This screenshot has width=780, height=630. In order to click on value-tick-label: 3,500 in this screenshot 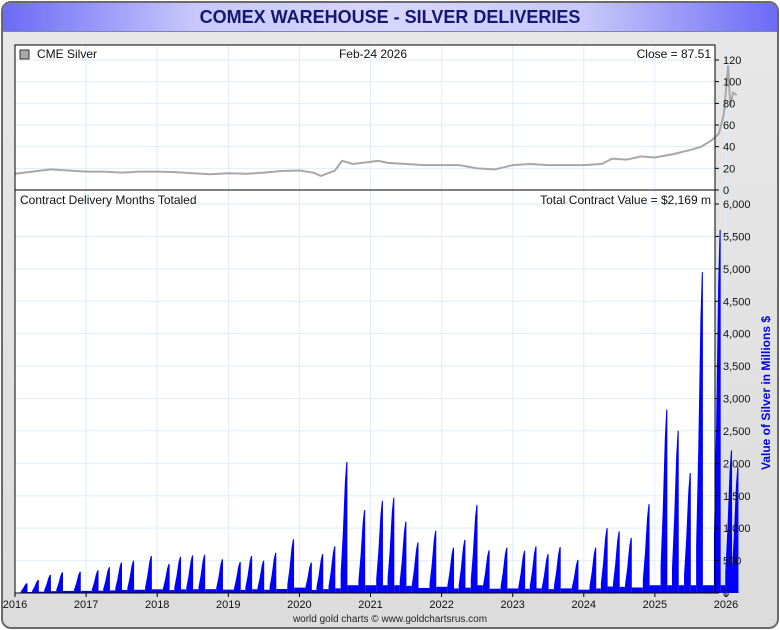, I will do `click(737, 367)`.